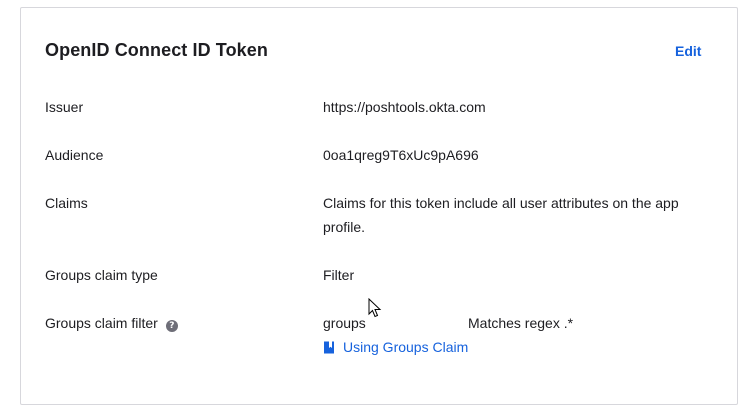  What do you see at coordinates (404, 107) in the screenshot?
I see `issuer-value: https://poshtools.okta.com` at bounding box center [404, 107].